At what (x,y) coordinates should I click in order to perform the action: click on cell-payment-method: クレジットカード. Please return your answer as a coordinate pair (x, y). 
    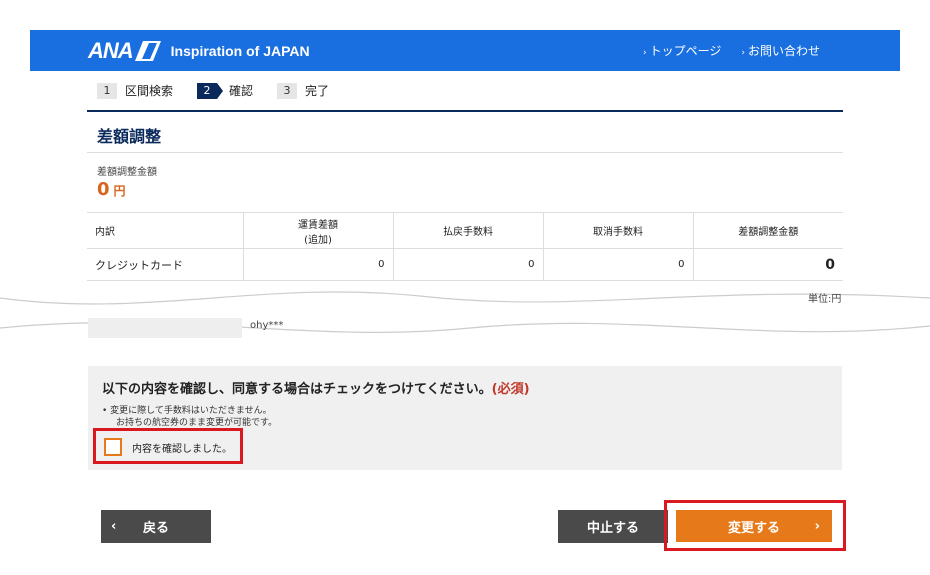
    Looking at the image, I should click on (165, 264).